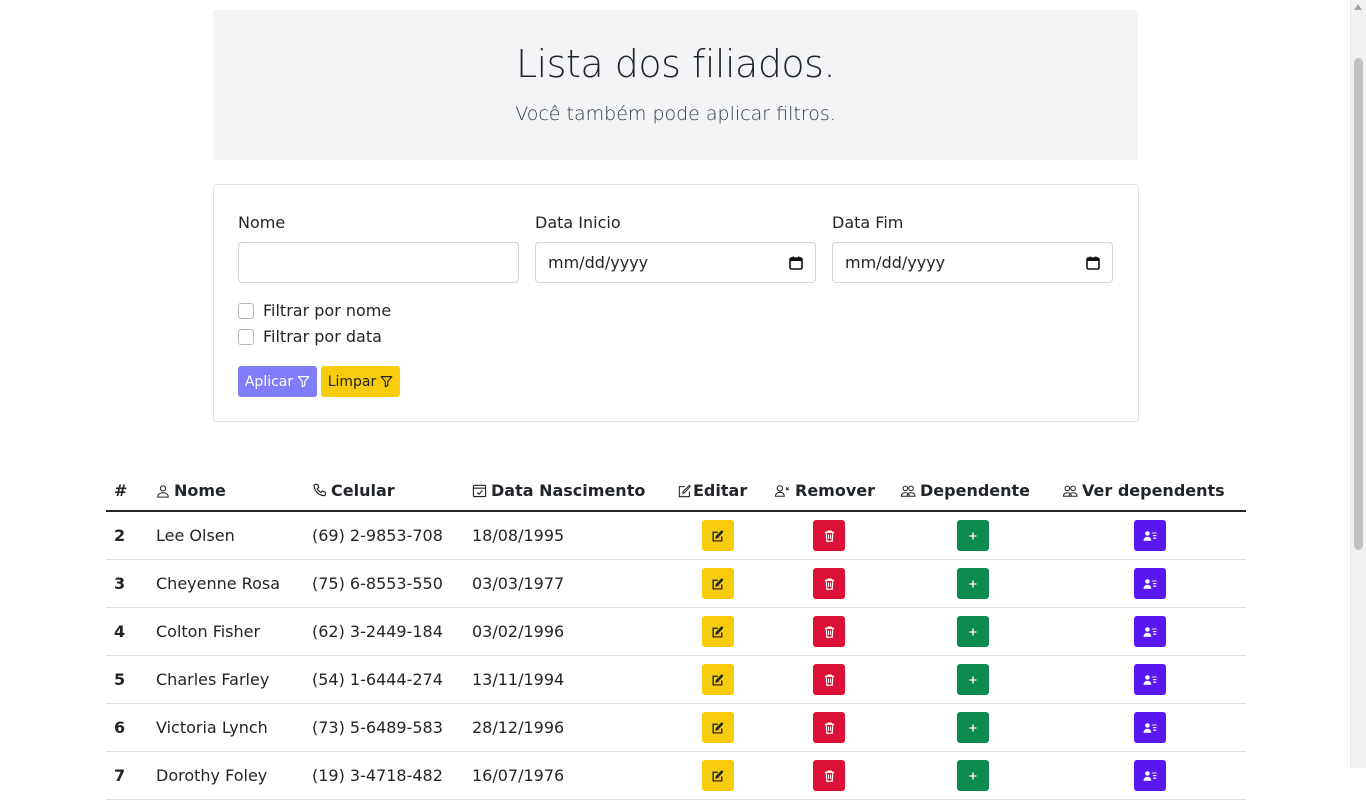 This screenshot has height=800, width=1366. What do you see at coordinates (1358, 304) in the screenshot?
I see `scrollbar-thumb` at bounding box center [1358, 304].